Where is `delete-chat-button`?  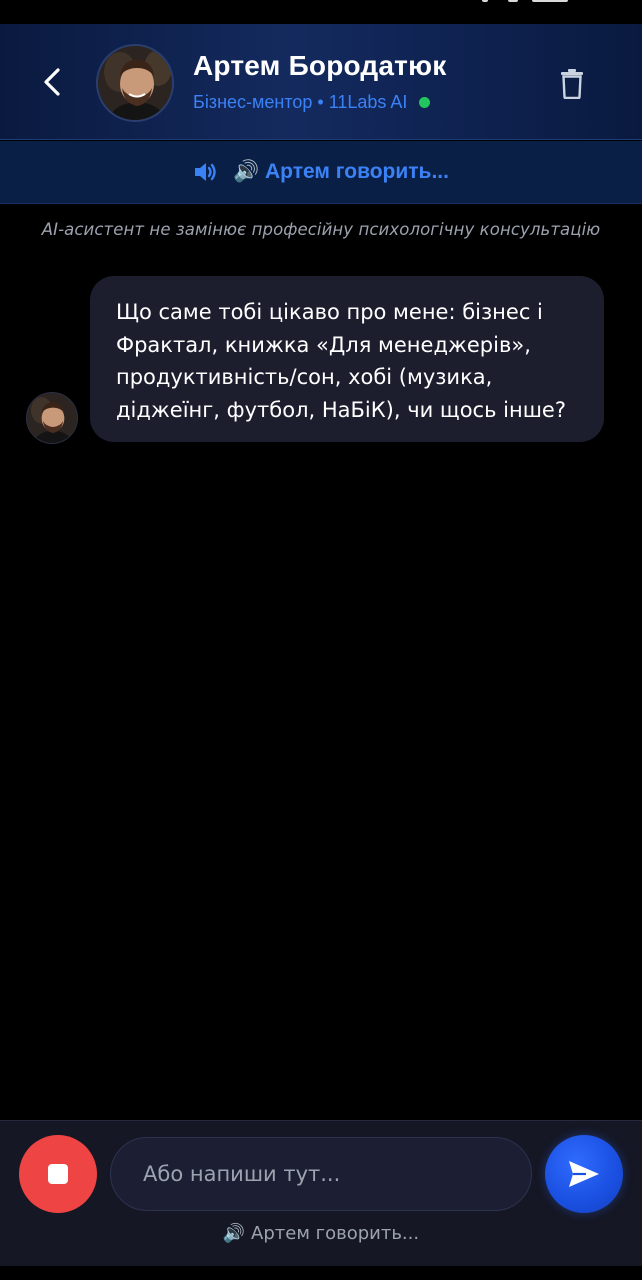 delete-chat-button is located at coordinates (572, 84).